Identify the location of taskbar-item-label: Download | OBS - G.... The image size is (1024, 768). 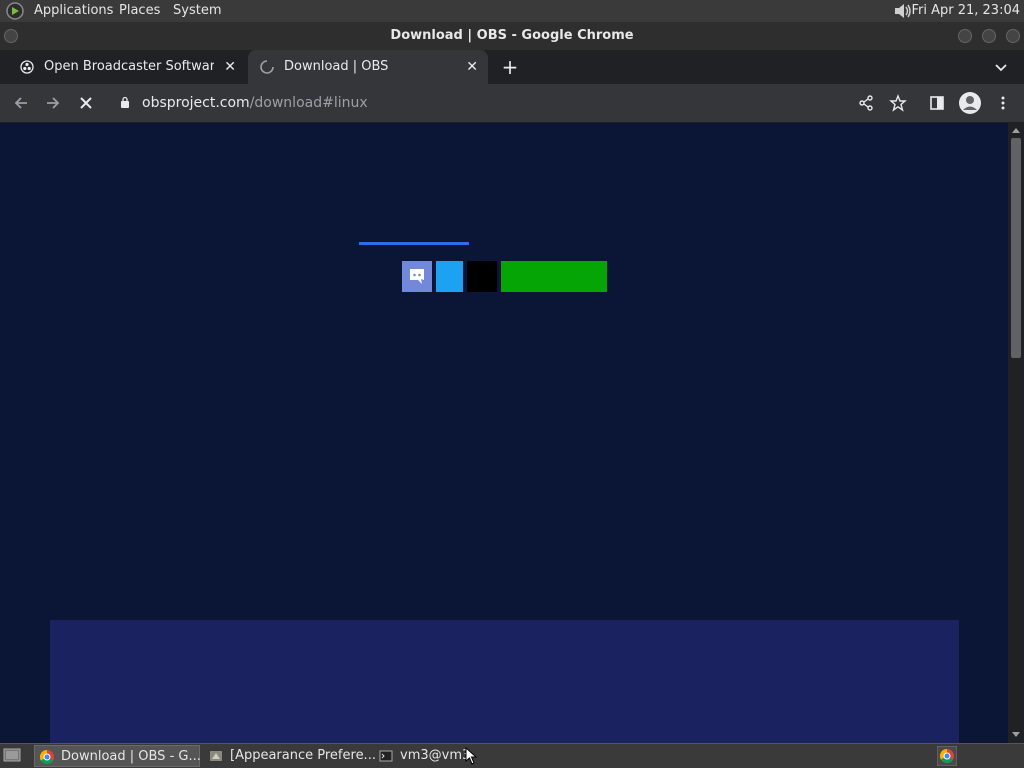
(131, 756).